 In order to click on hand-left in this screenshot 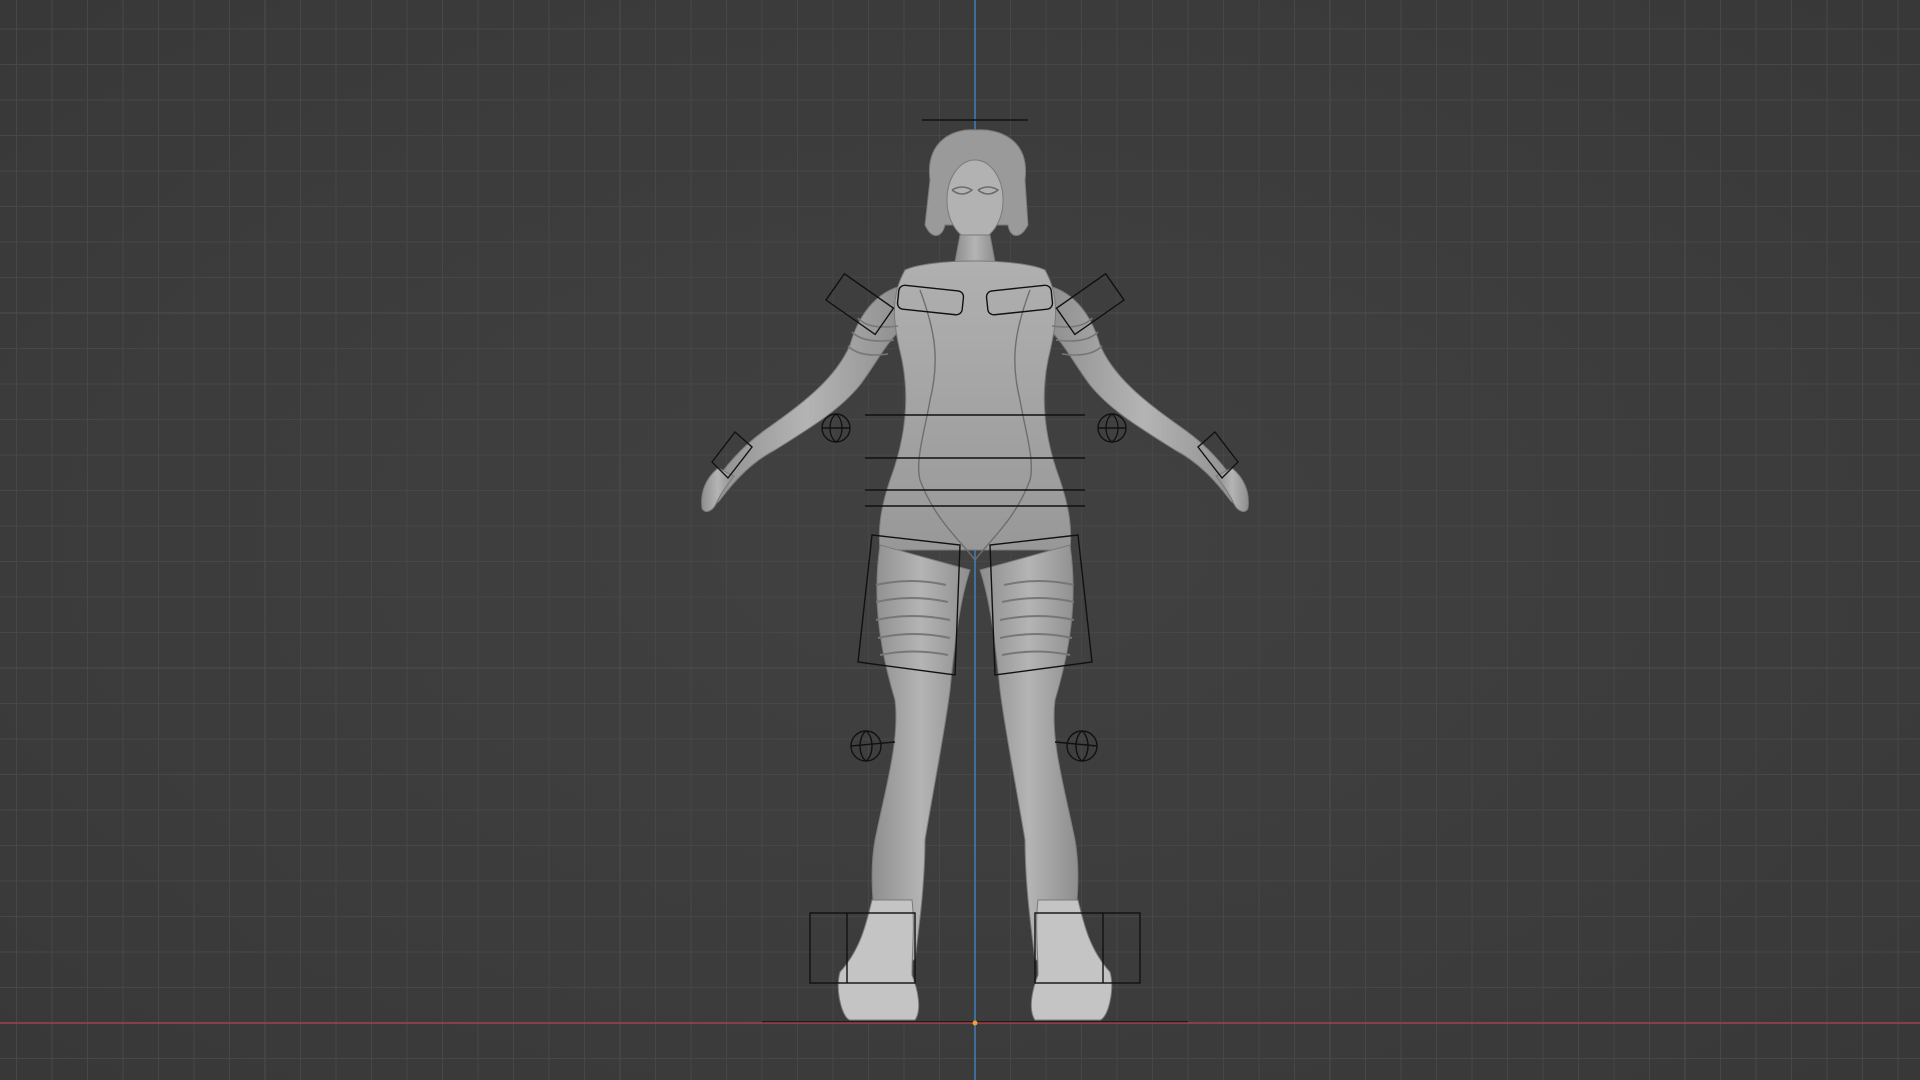, I will do `click(718, 489)`.